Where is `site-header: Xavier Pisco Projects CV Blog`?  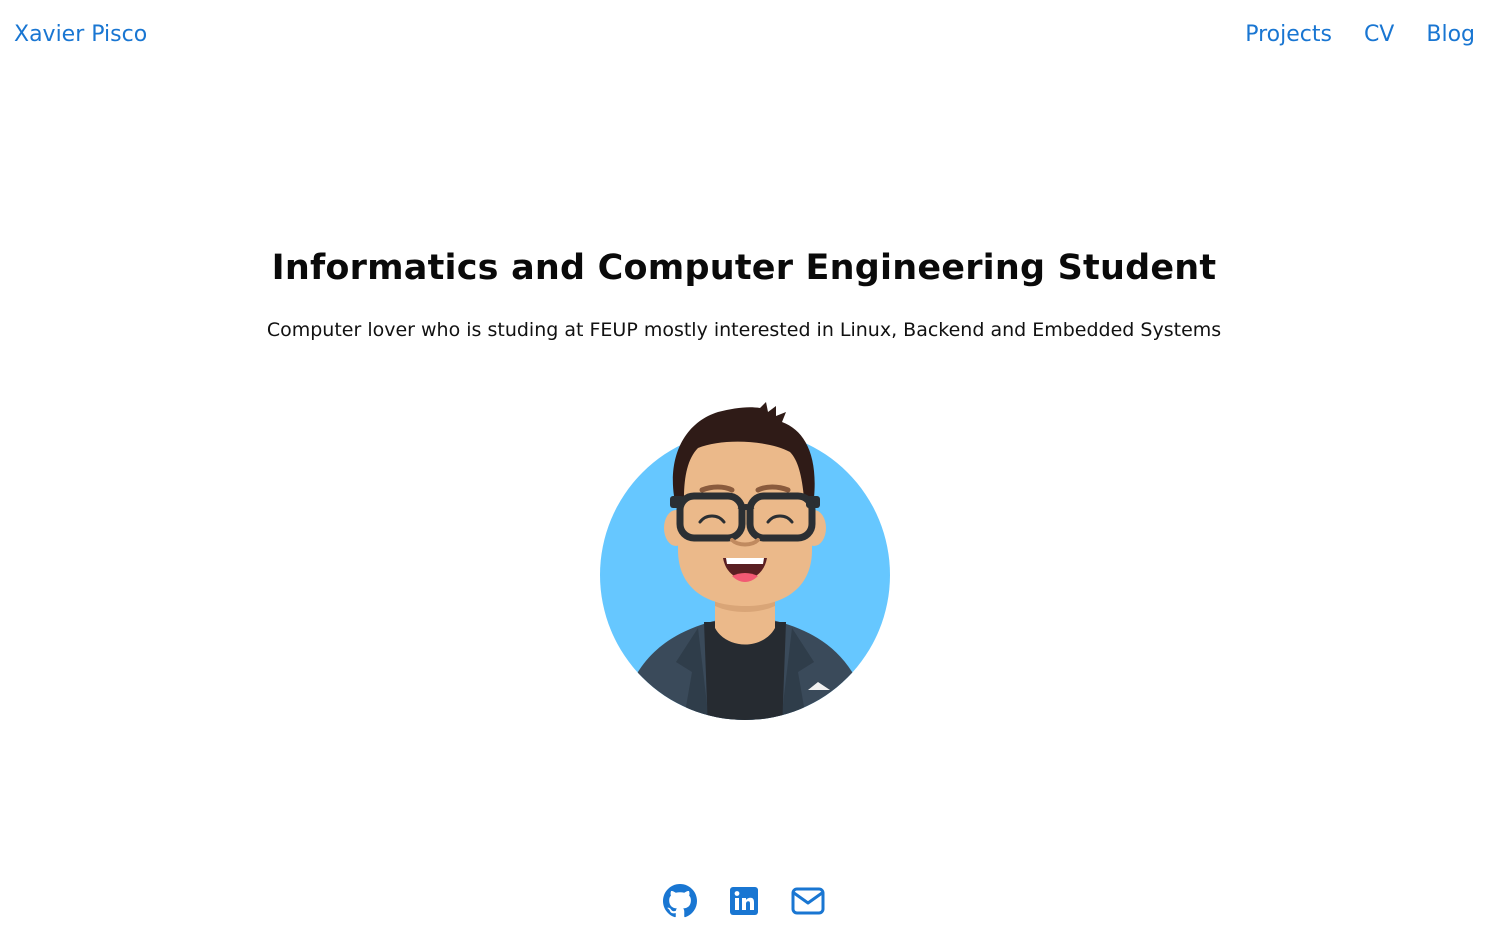 site-header: Xavier Pisco Projects CV Blog is located at coordinates (744, 36).